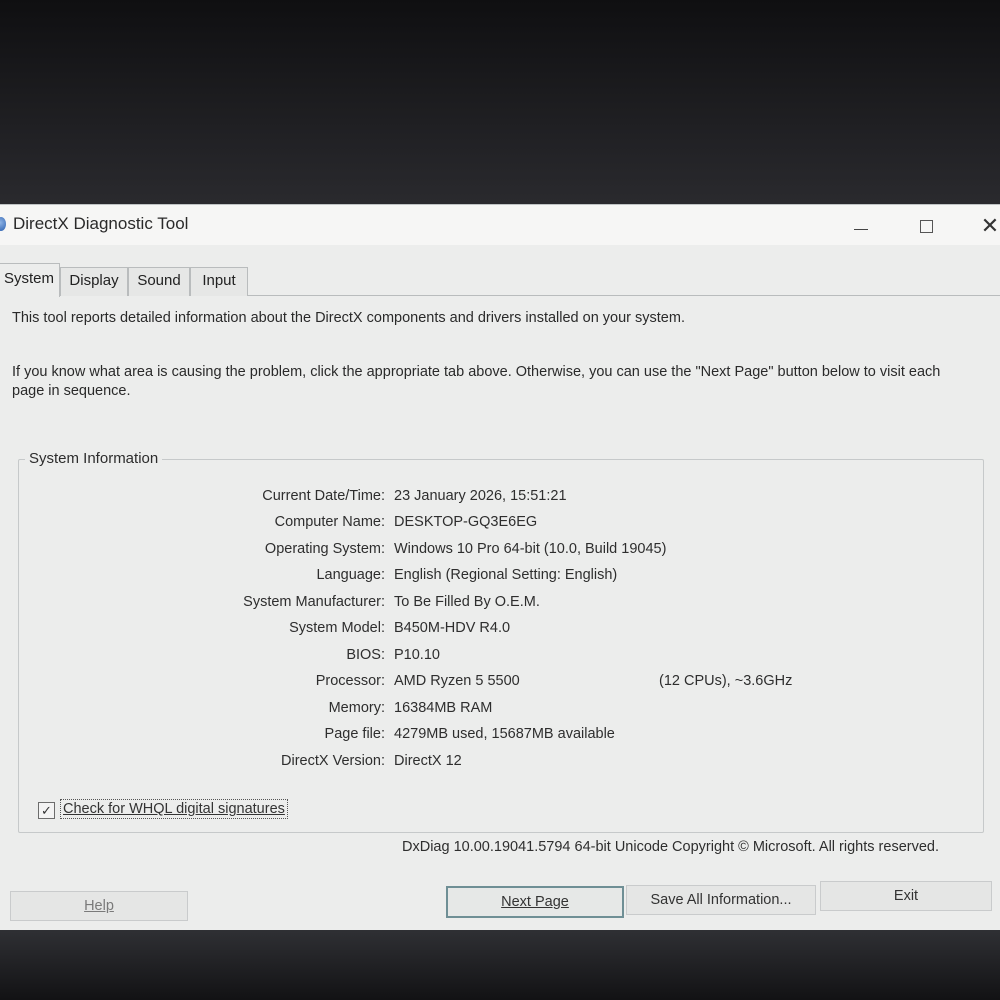 Image resolution: width=1000 pixels, height=1000 pixels. Describe the element at coordinates (501, 764) in the screenshot. I see `info-row-directx-version: DirectX Version: DirectX 12` at that location.